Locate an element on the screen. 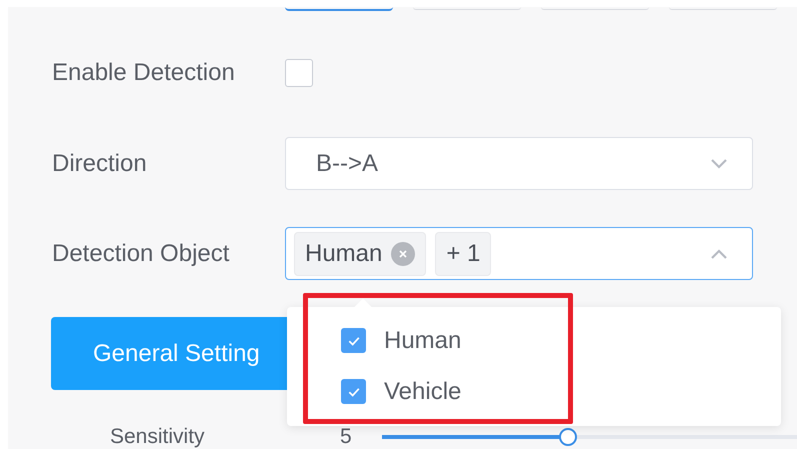  tag-label: Human is located at coordinates (343, 254).